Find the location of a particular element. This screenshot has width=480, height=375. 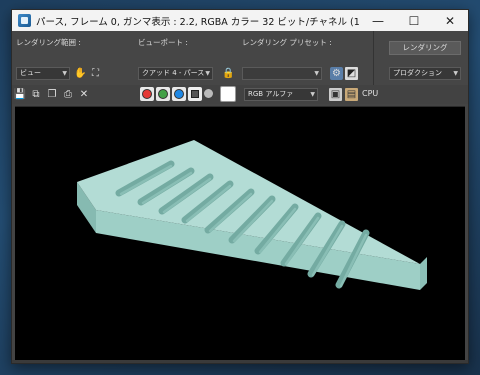

save-icon: 💾 is located at coordinates (20, 94).